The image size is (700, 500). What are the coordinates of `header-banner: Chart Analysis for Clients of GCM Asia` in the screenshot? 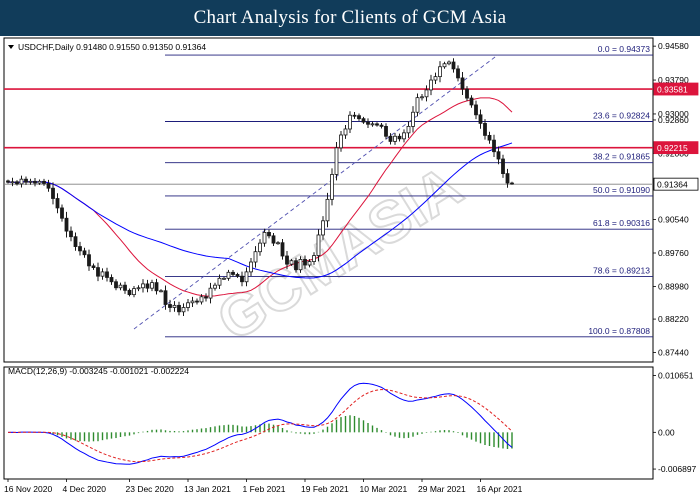 It's located at (350, 18).